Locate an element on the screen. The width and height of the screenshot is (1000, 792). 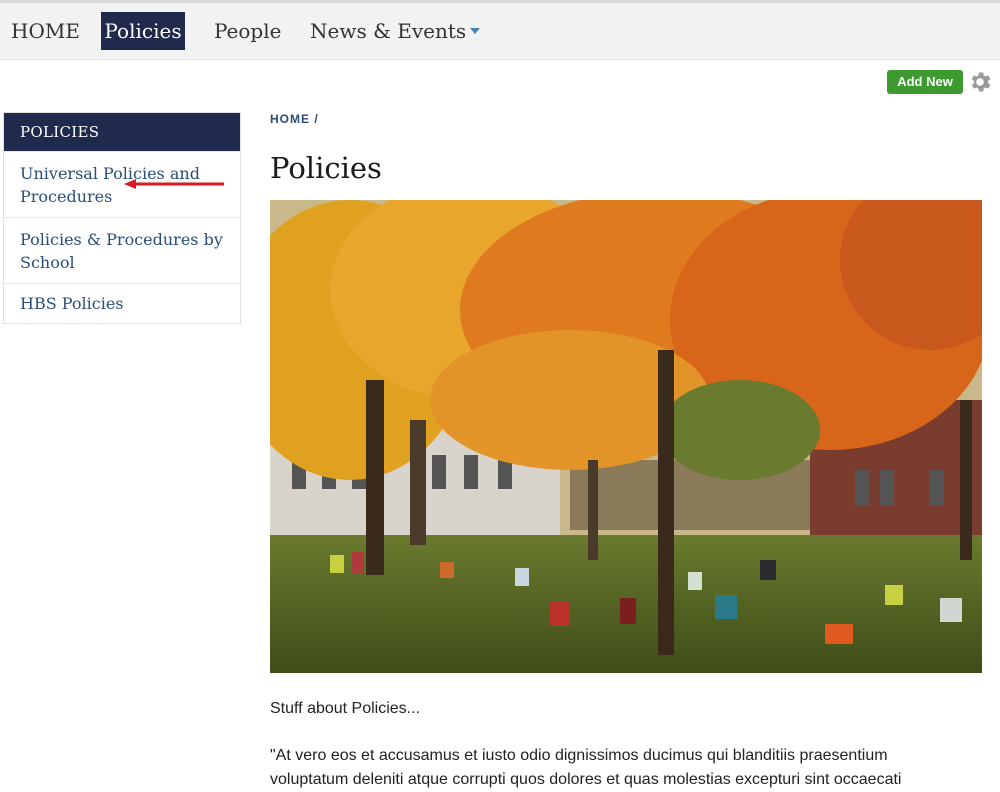
breadcrumb-home: HOME is located at coordinates (290, 119).